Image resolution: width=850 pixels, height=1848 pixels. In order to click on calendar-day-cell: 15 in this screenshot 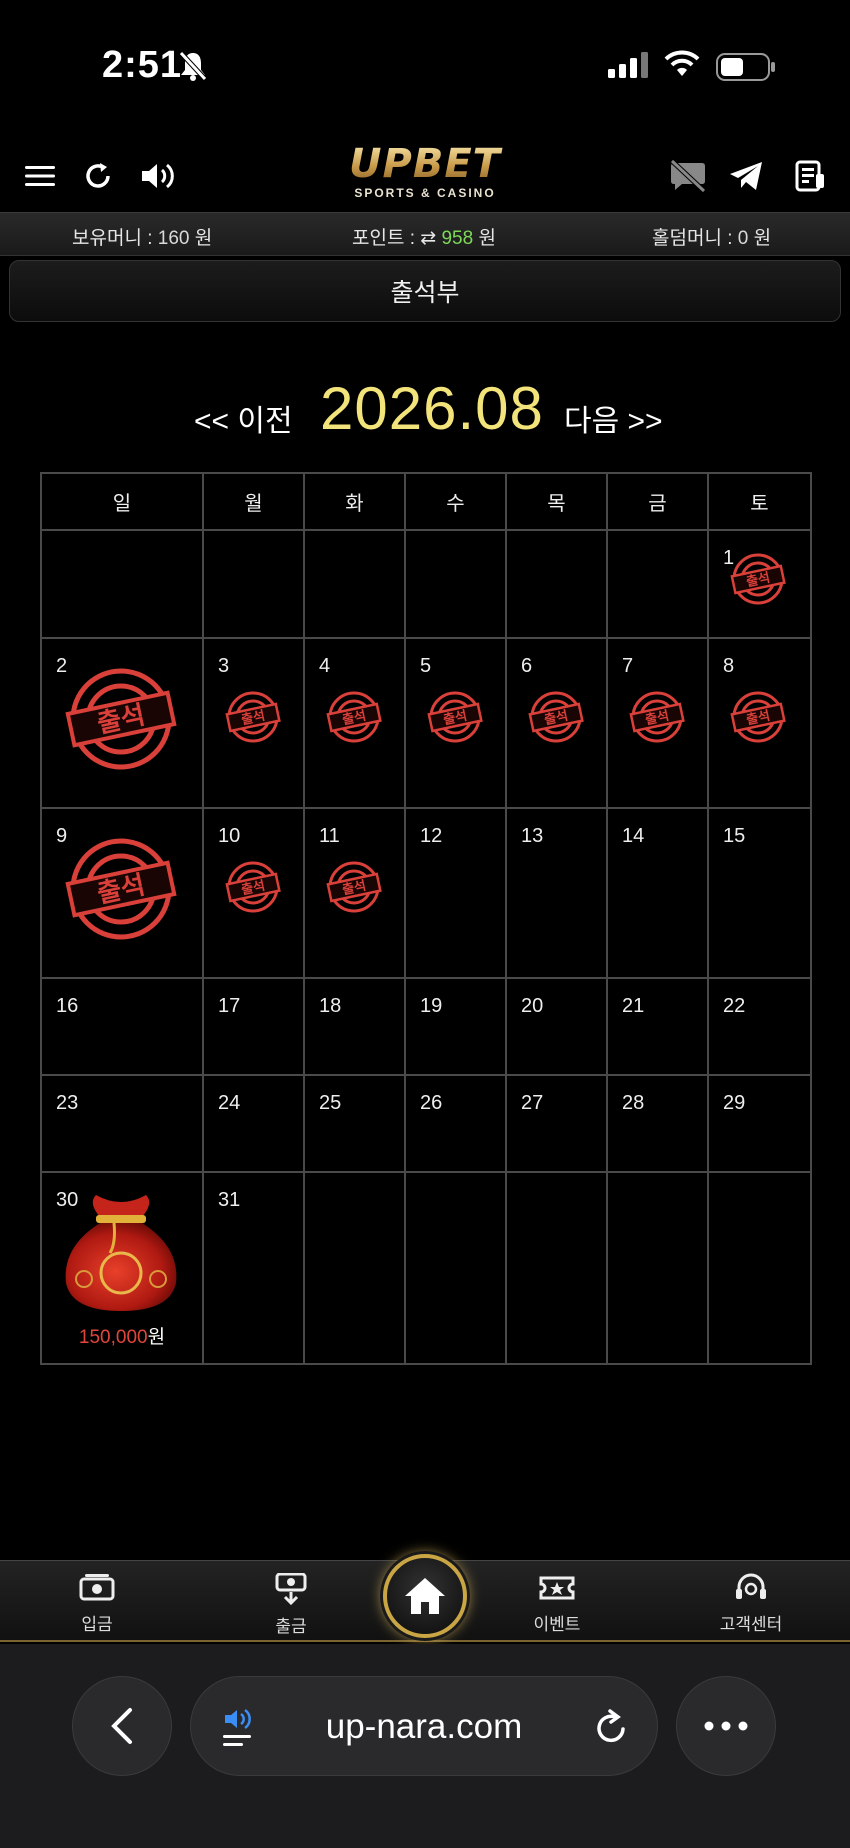, I will do `click(759, 893)`.